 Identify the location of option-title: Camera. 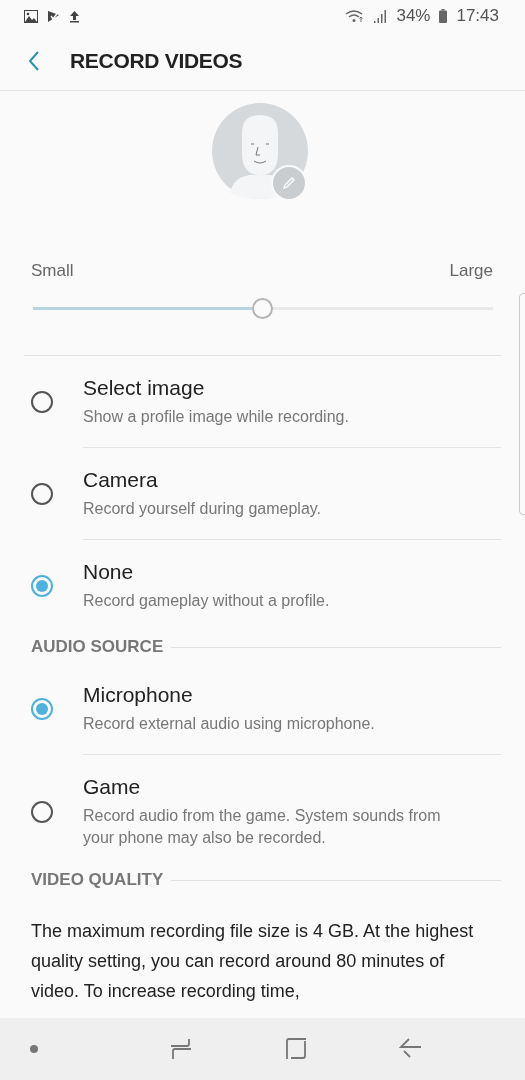
(121, 480).